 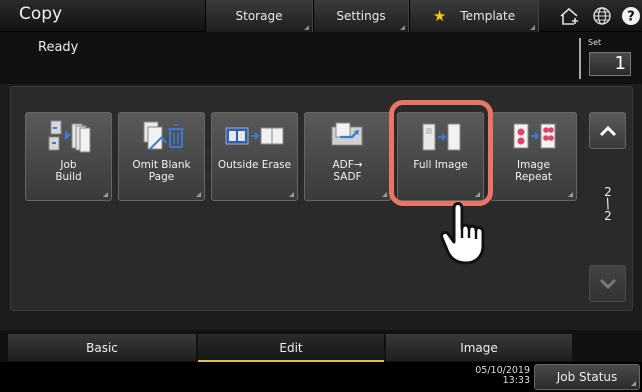 I want to click on set-value: 1, so click(x=610, y=64).